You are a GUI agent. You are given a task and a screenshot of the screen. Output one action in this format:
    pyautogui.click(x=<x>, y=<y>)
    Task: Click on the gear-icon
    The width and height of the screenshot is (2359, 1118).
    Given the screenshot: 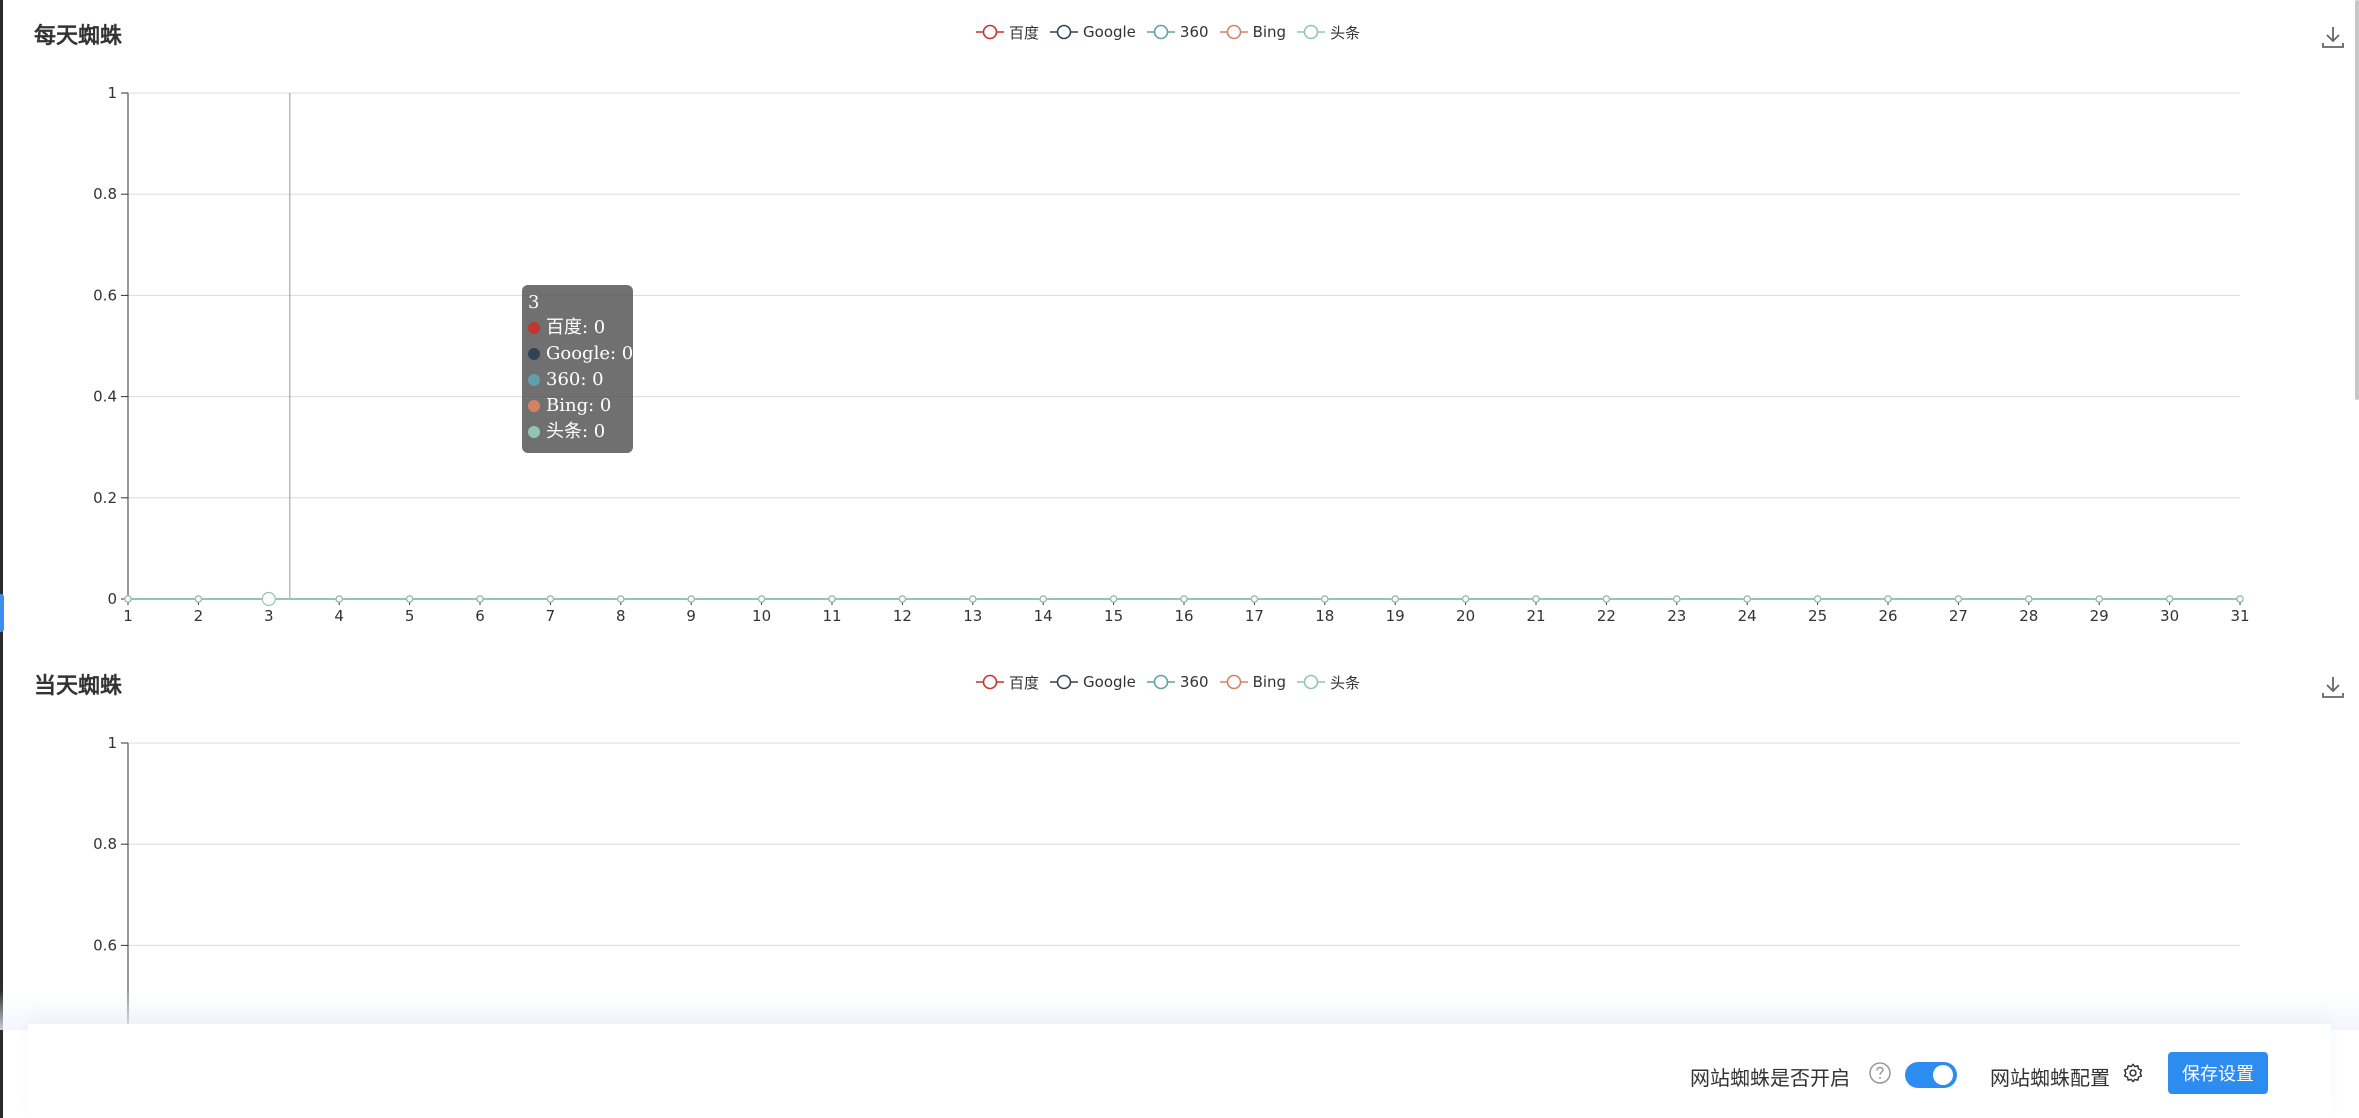 What is the action you would take?
    pyautogui.click(x=2133, y=1073)
    